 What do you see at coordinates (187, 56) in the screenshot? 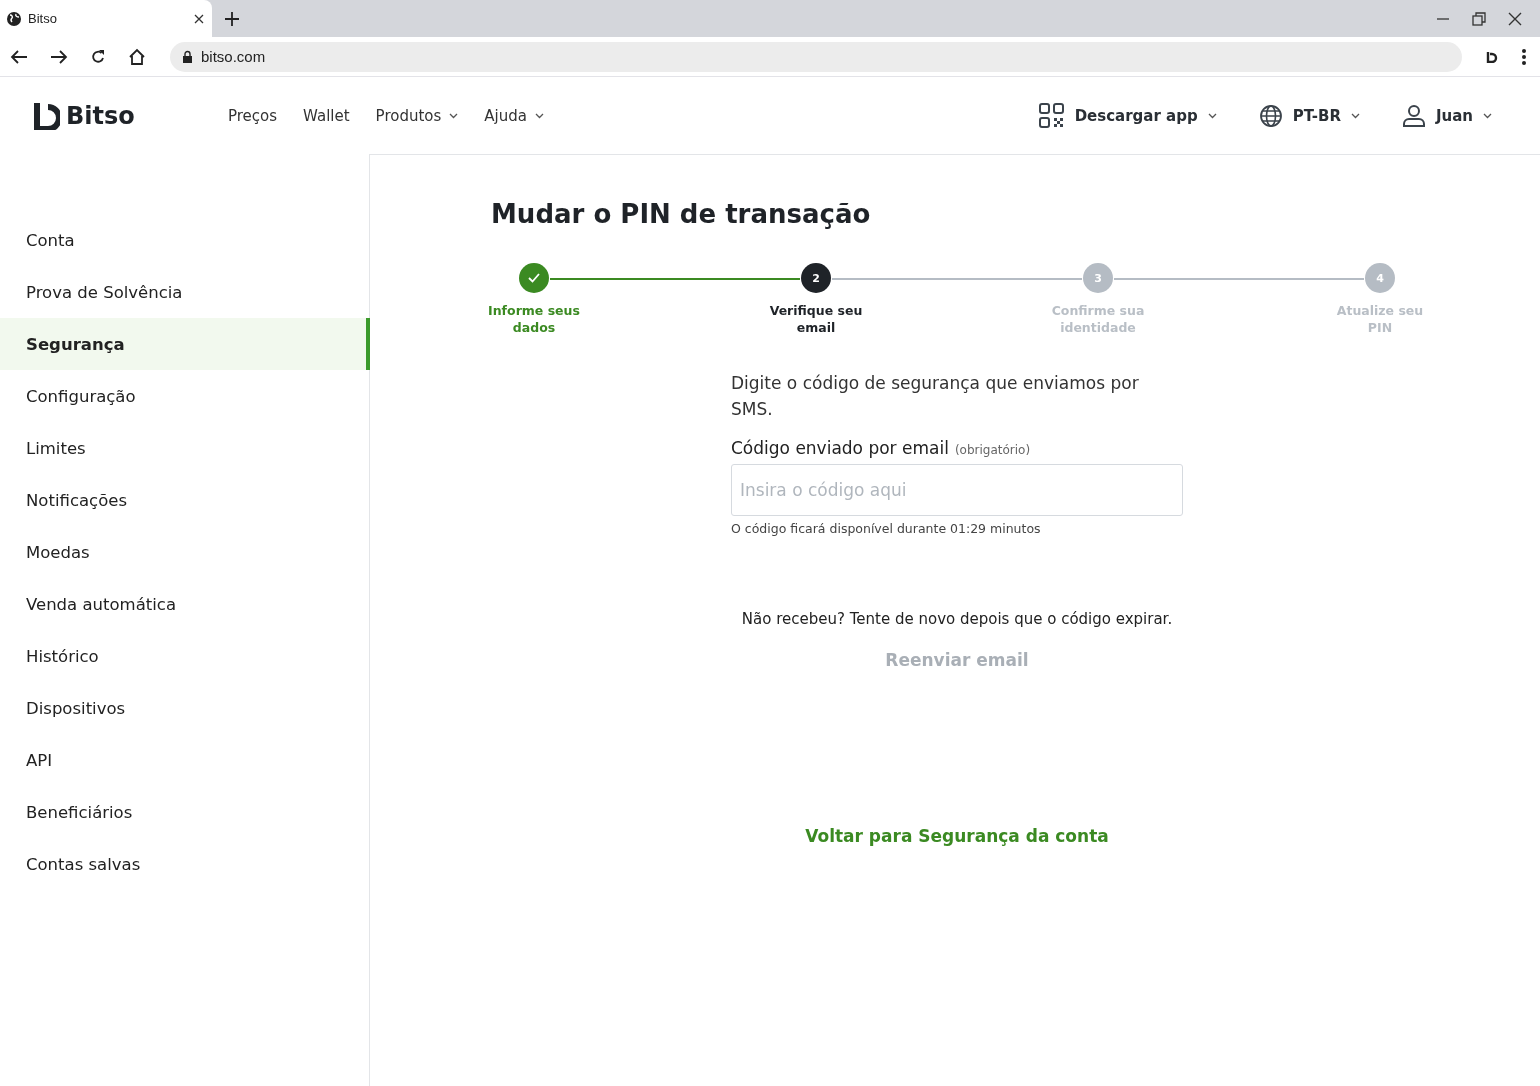
I see `lock-icon` at bounding box center [187, 56].